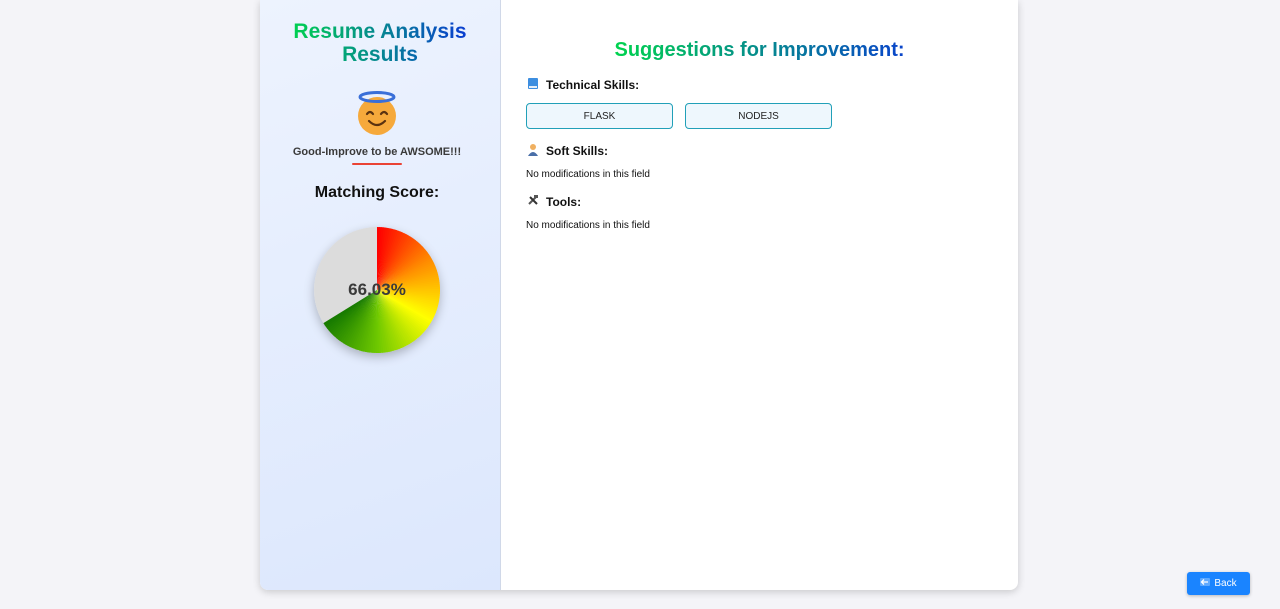  I want to click on tools-heading: Tools:, so click(553, 201).